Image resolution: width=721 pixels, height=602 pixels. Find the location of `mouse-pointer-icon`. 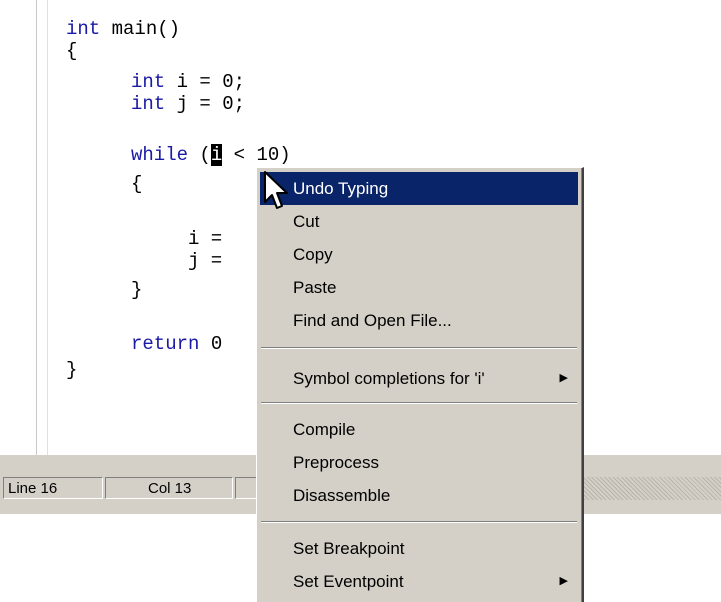

mouse-pointer-icon is located at coordinates (276, 190).